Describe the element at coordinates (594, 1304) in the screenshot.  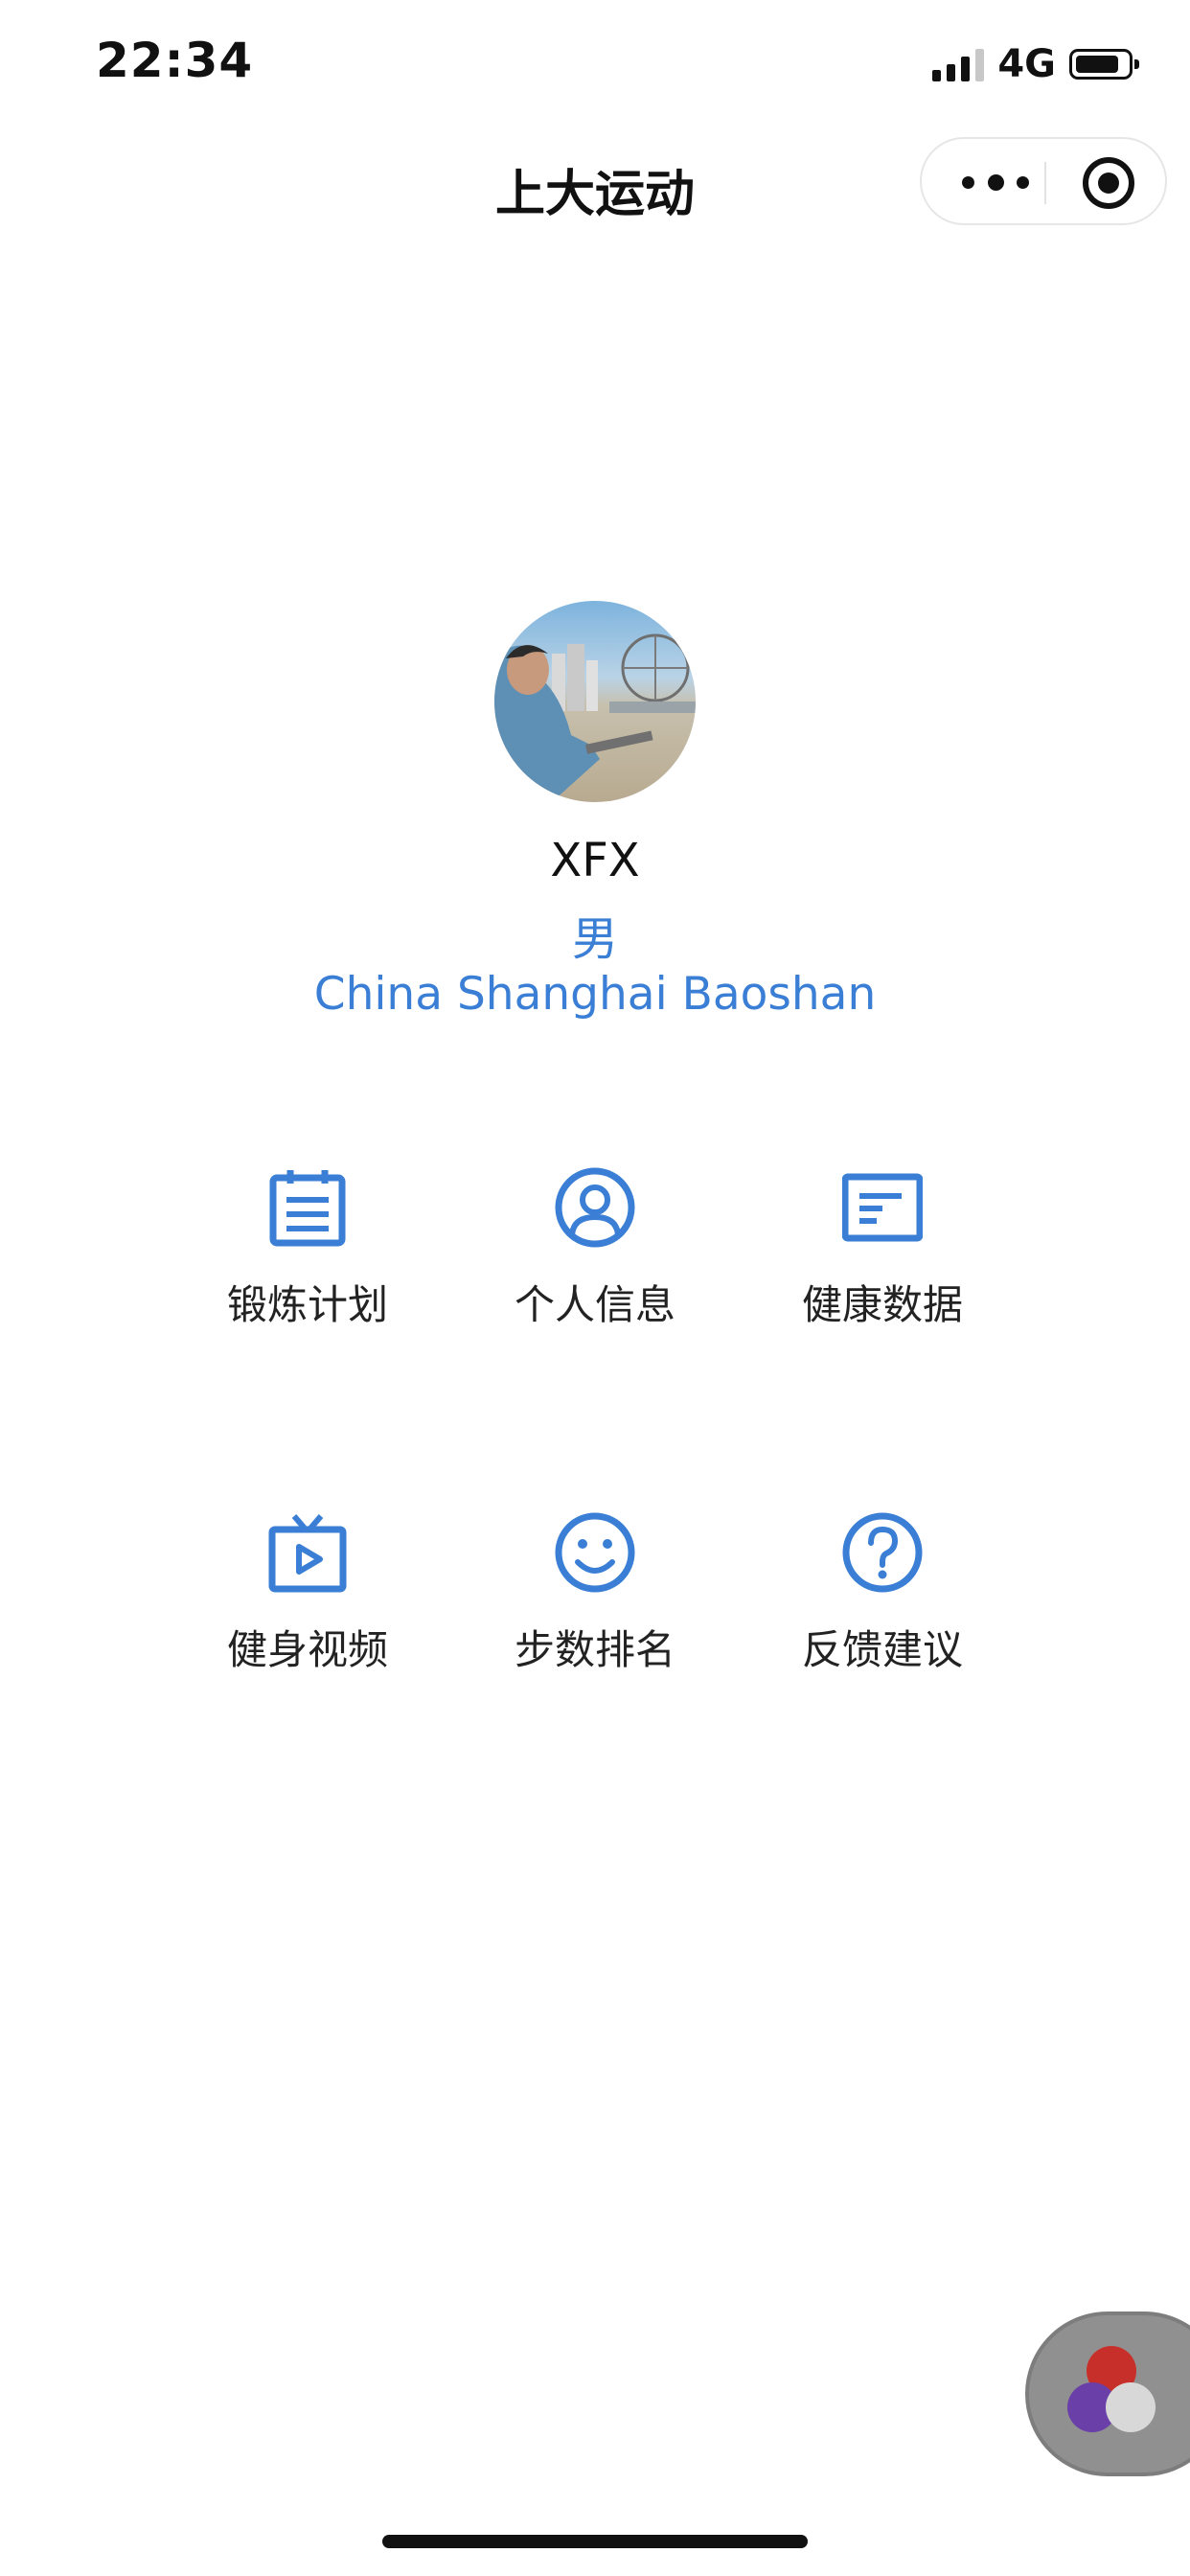
I see `menu-label: 个人信息` at that location.